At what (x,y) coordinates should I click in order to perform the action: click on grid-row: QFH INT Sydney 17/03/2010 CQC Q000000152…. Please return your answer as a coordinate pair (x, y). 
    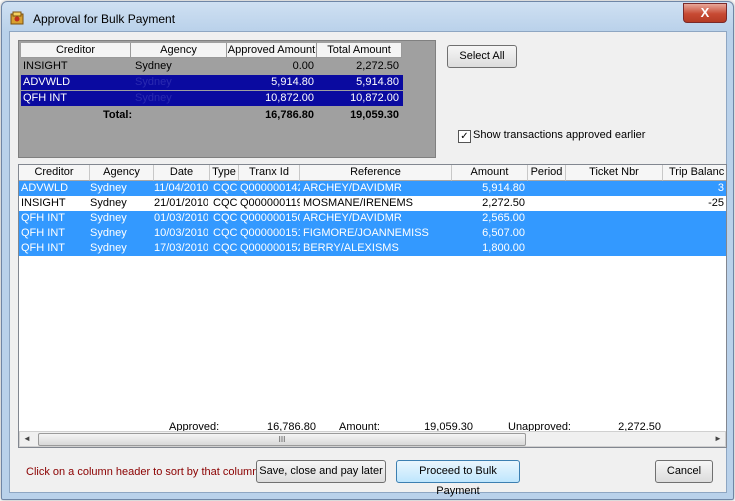
    Looking at the image, I should click on (372, 248).